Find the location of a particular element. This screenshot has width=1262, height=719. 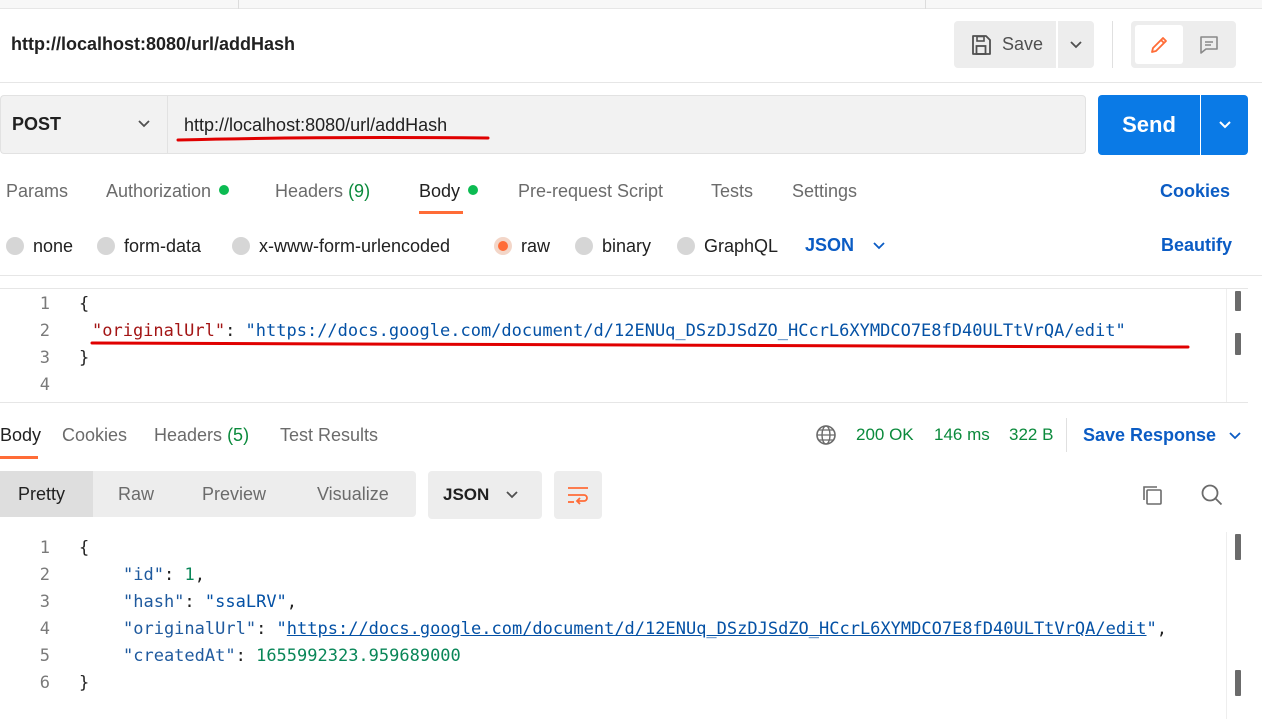

tab-settings: Settings is located at coordinates (824, 191).